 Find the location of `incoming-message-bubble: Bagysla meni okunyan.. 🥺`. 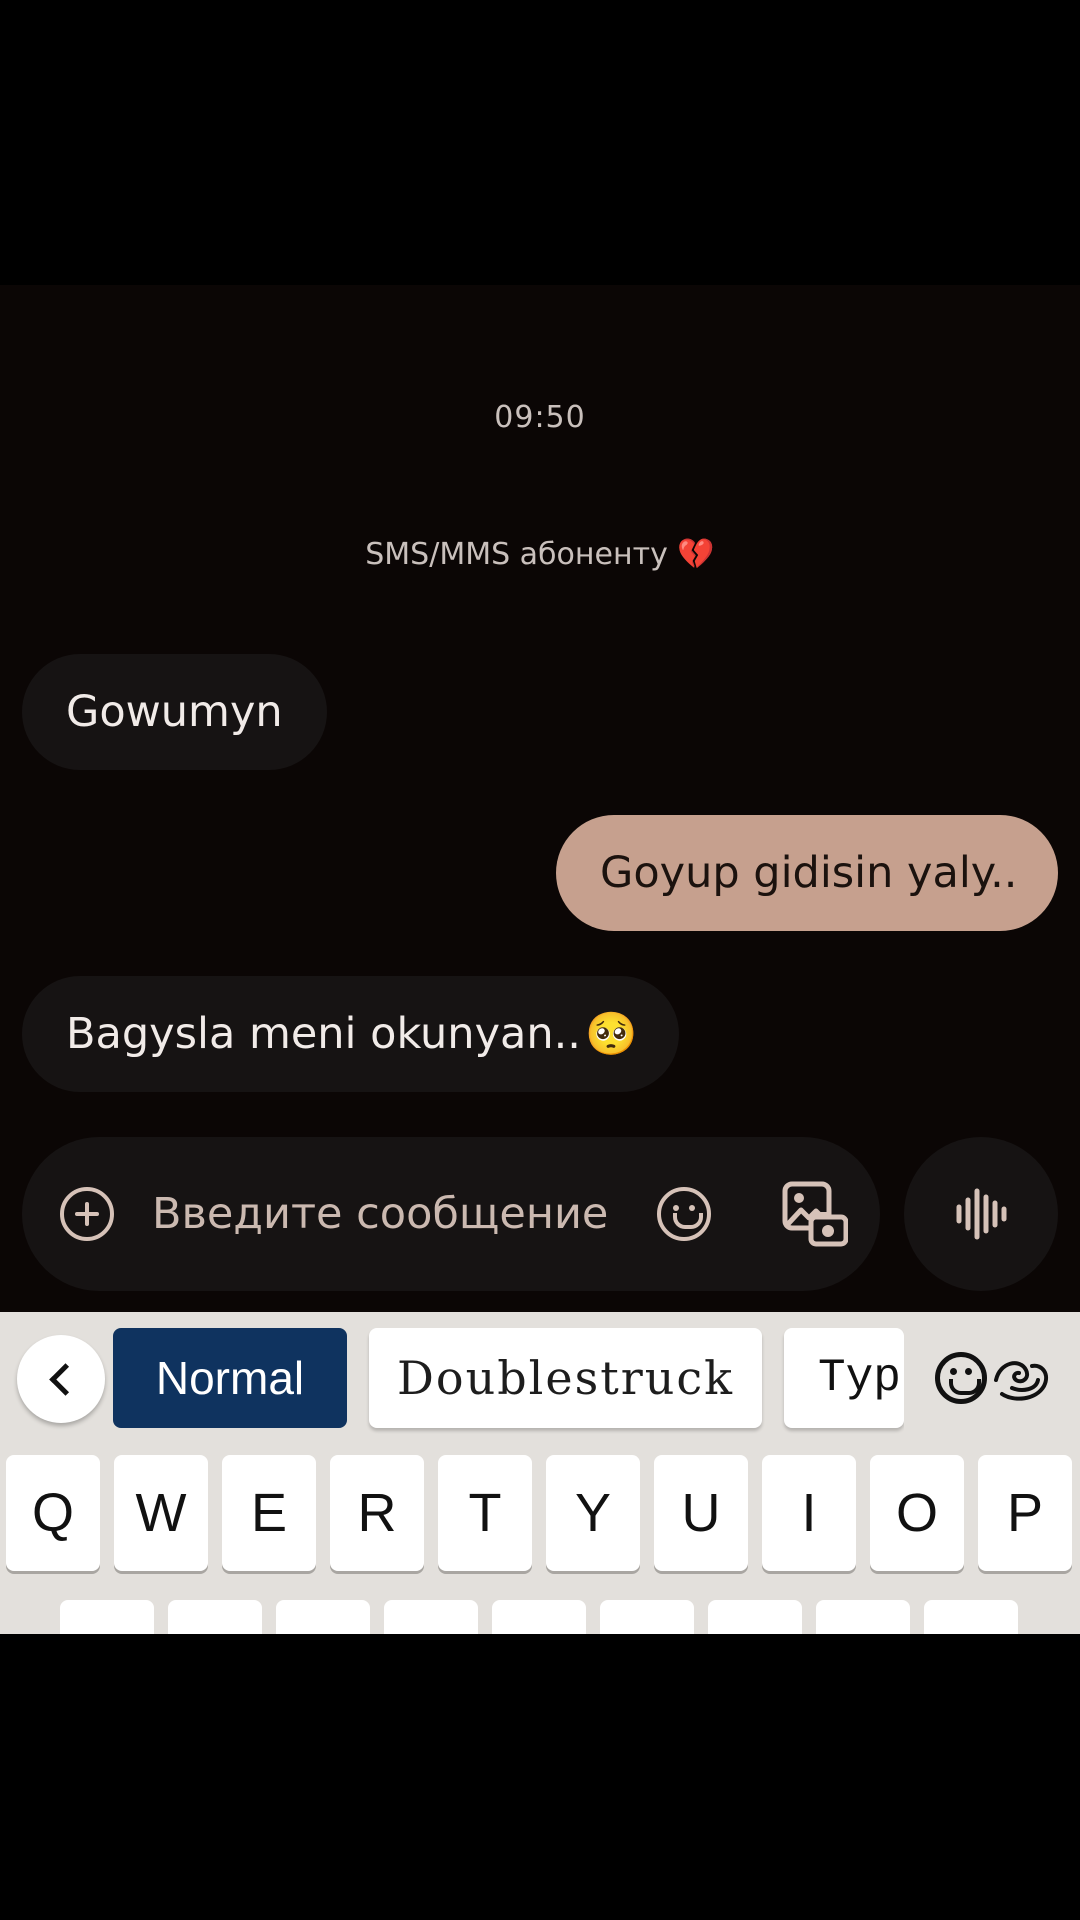

incoming-message-bubble: Bagysla meni okunyan.. 🥺 is located at coordinates (350, 1034).